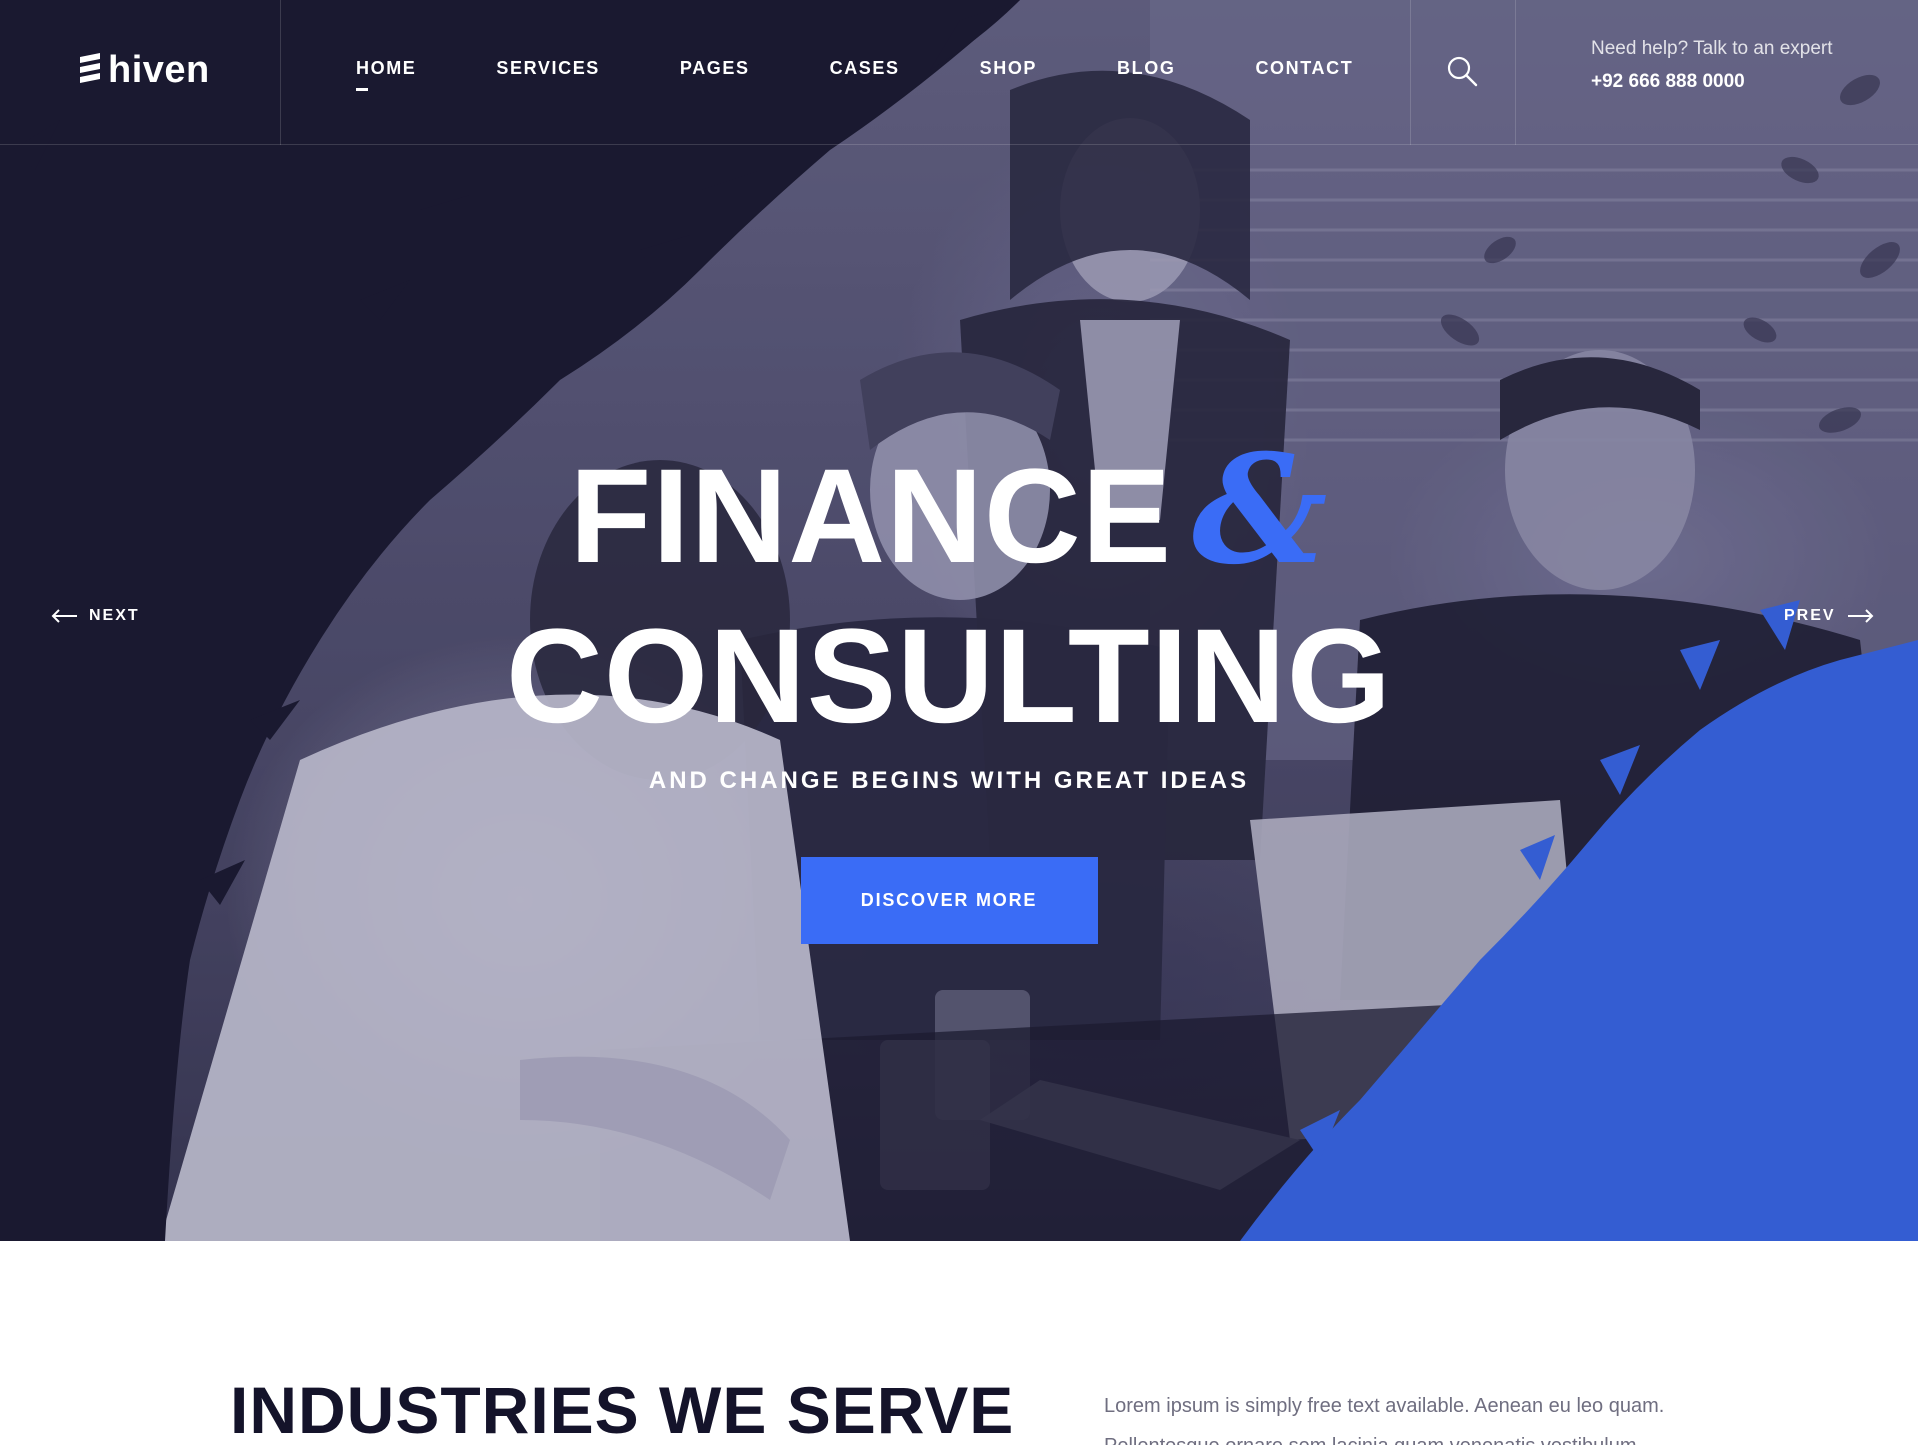  What do you see at coordinates (865, 68) in the screenshot?
I see `nav-item-cases: CASES` at bounding box center [865, 68].